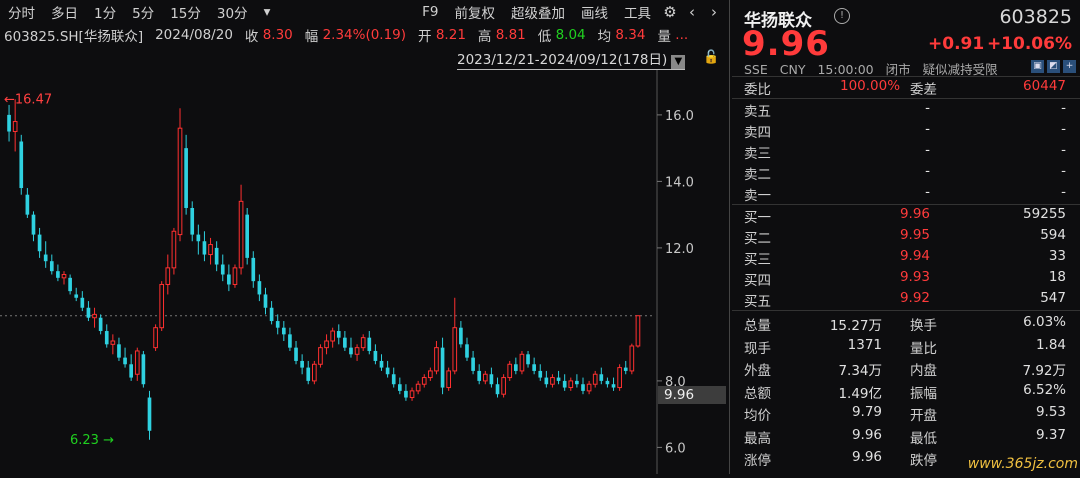 Image resolution: width=1080 pixels, height=478 pixels. Describe the element at coordinates (484, 37) in the screenshot. I see `high-label: 高` at that location.